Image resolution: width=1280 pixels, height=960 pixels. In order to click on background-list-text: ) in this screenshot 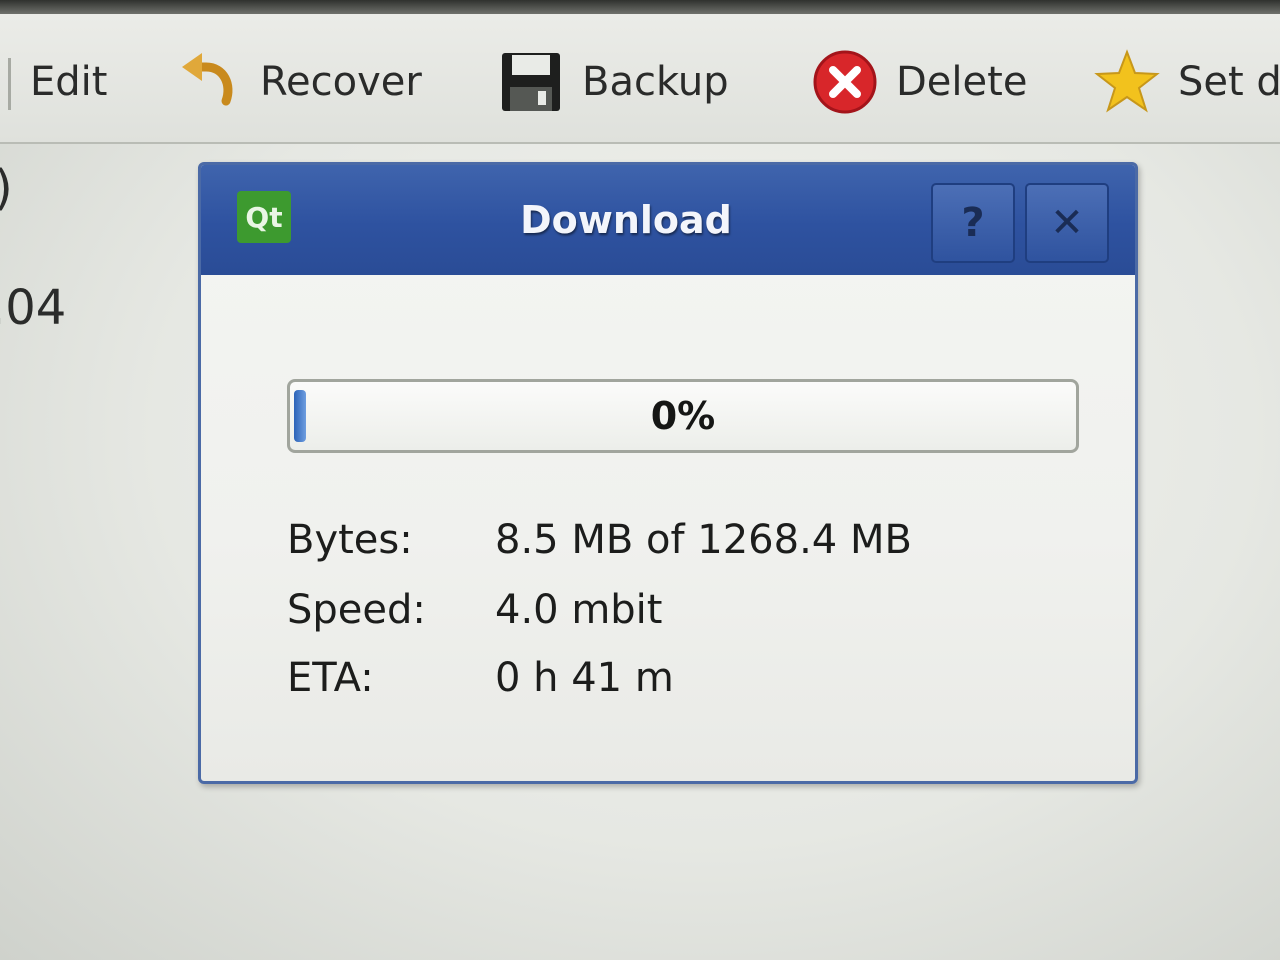, I will do `click(6, 188)`.